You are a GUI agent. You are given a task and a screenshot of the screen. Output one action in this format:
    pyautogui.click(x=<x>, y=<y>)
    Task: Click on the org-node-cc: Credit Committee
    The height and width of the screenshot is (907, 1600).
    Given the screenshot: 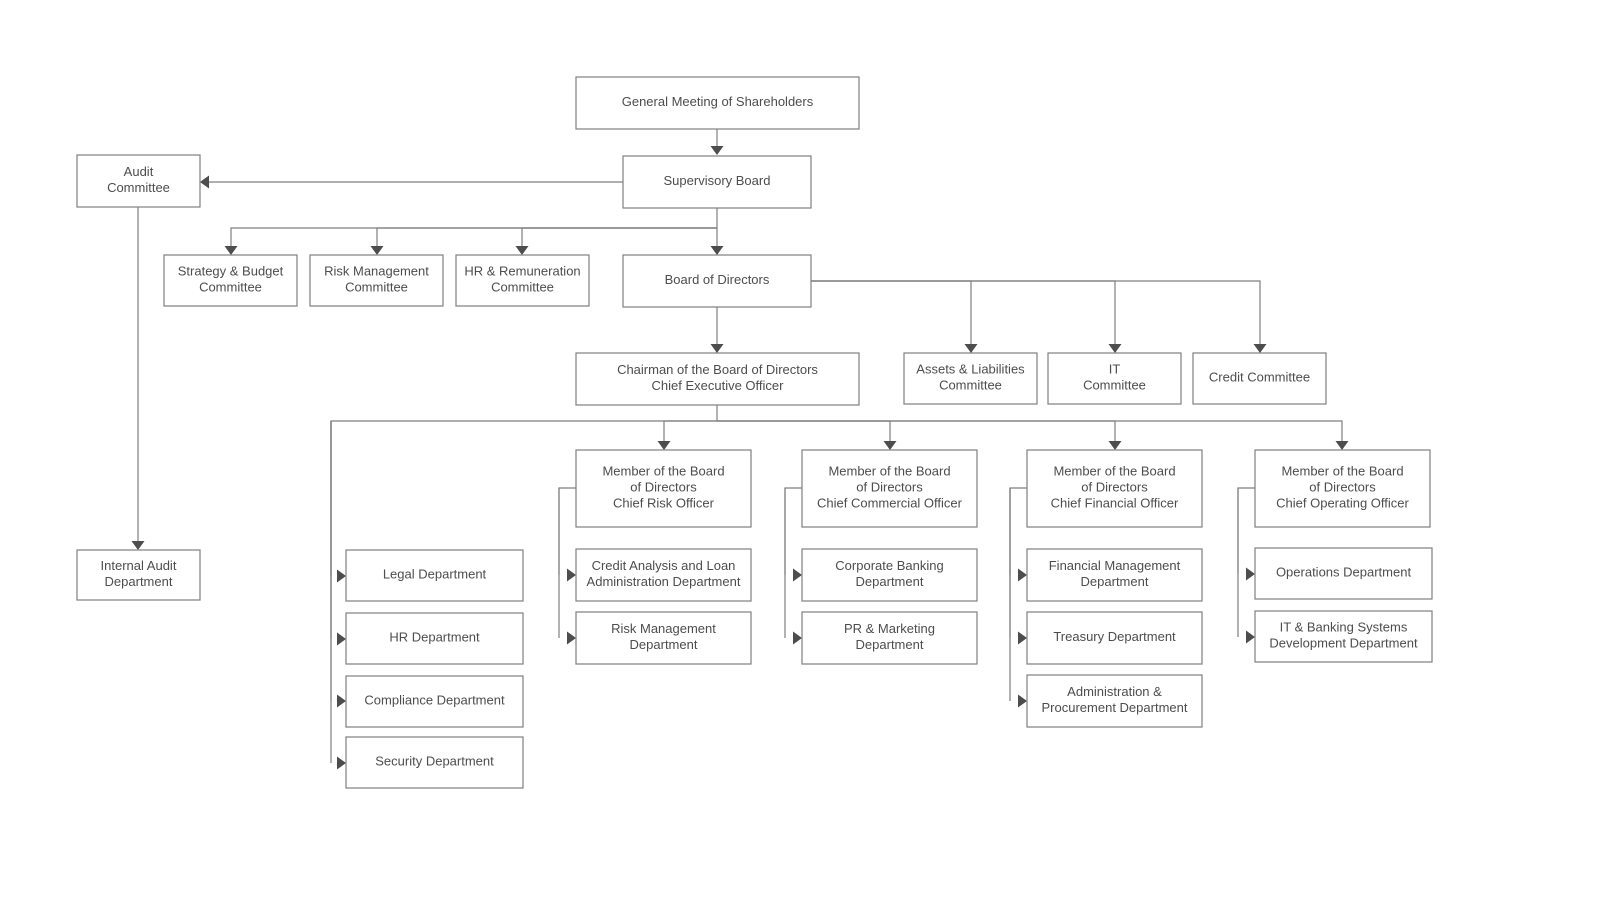 What is the action you would take?
    pyautogui.click(x=1259, y=378)
    